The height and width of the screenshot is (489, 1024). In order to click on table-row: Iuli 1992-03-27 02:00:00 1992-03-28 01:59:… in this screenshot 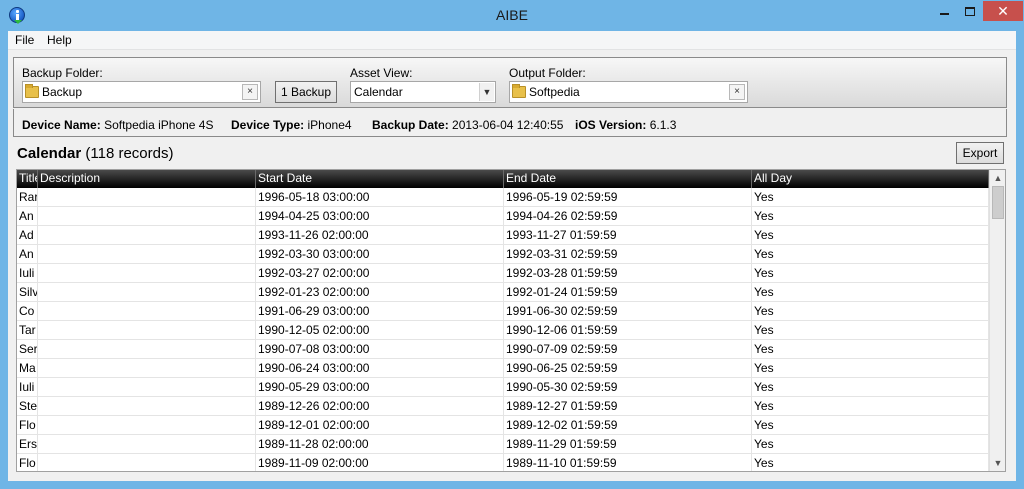, I will do `click(503, 273)`.